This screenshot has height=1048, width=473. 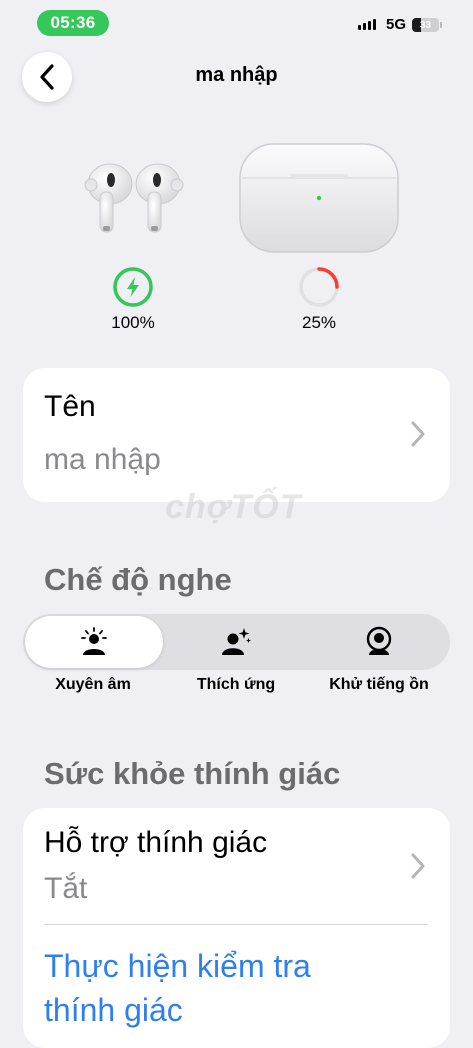 What do you see at coordinates (233, 507) in the screenshot?
I see `watermark: chợTỐT` at bounding box center [233, 507].